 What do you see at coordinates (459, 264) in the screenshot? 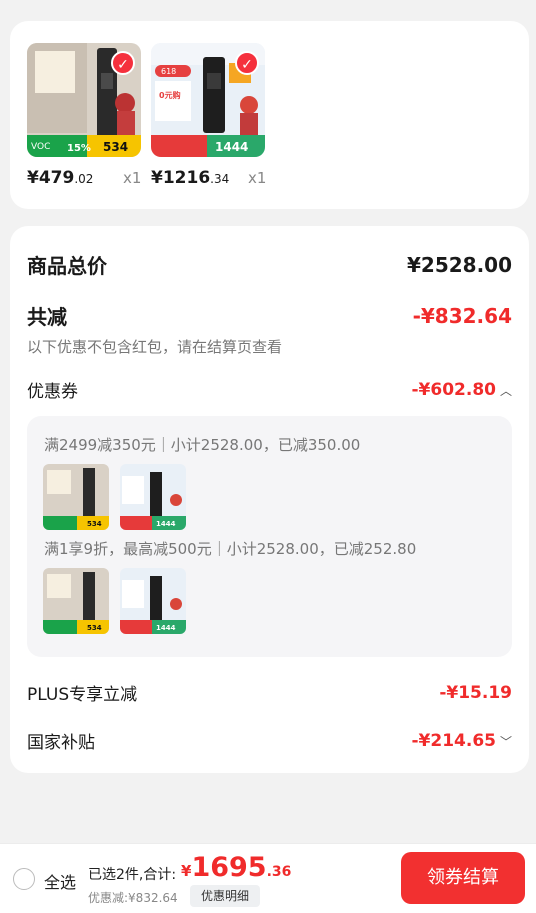
I see `total-value: ¥2528.00` at bounding box center [459, 264].